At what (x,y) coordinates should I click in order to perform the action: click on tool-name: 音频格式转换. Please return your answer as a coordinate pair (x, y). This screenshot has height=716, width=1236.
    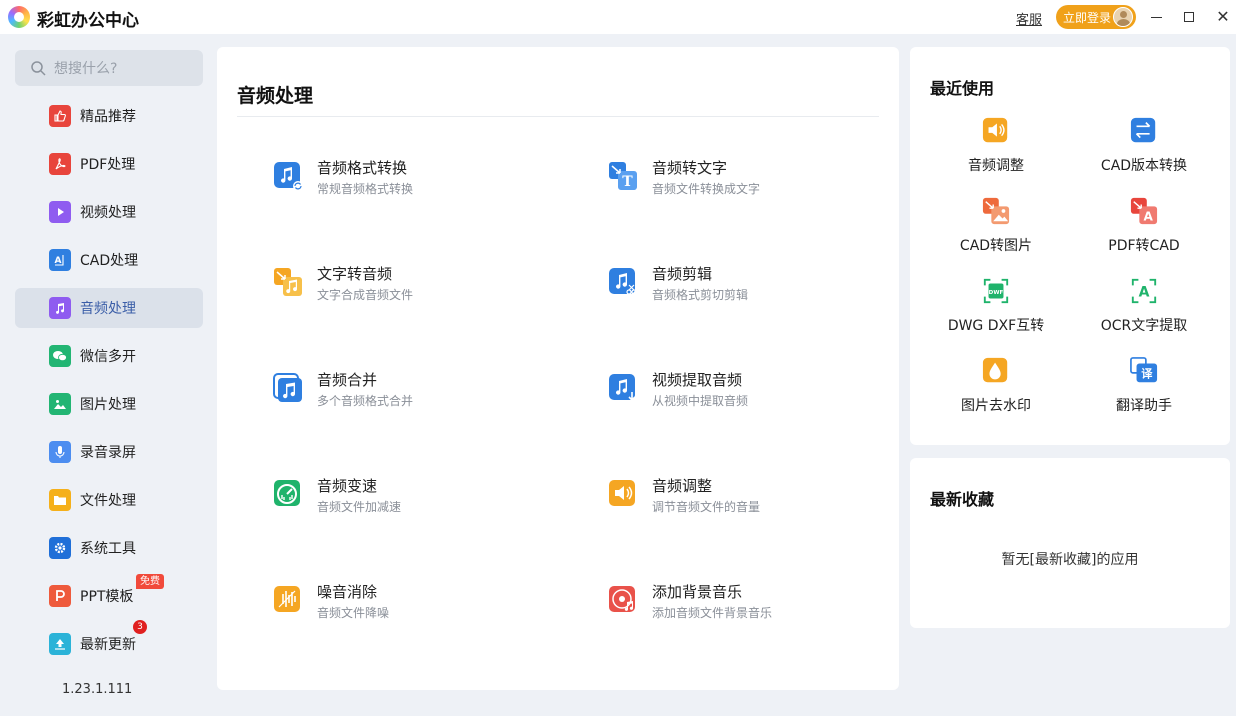
    Looking at the image, I should click on (362, 168).